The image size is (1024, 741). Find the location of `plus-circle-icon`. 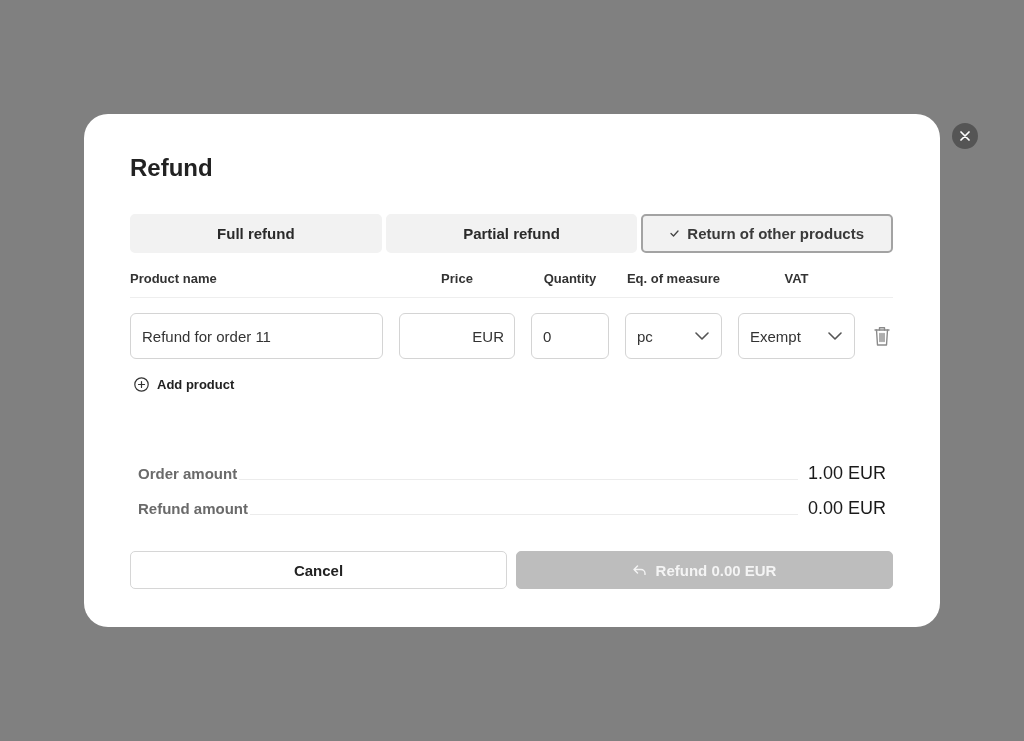

plus-circle-icon is located at coordinates (141, 384).